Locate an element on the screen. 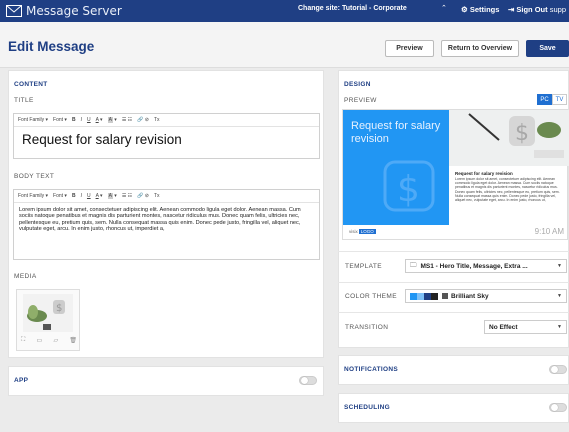 The height and width of the screenshot is (432, 569). scheduling-toggle is located at coordinates (558, 407).